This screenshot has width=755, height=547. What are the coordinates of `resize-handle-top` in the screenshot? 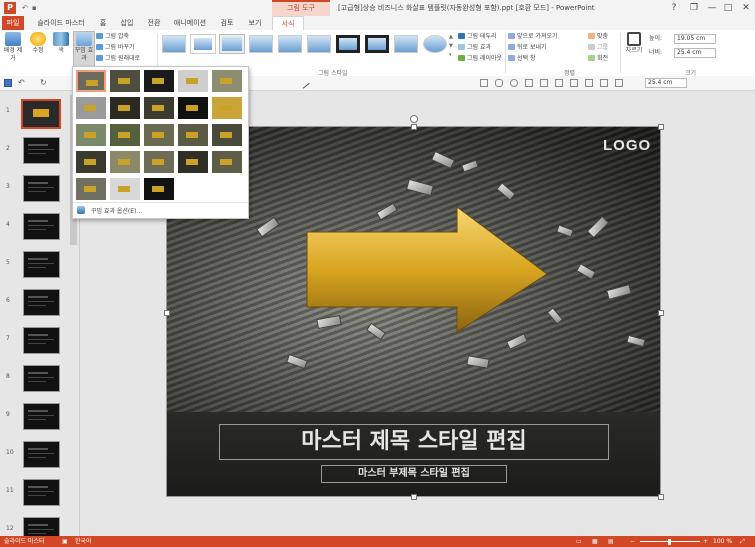 It's located at (414, 127).